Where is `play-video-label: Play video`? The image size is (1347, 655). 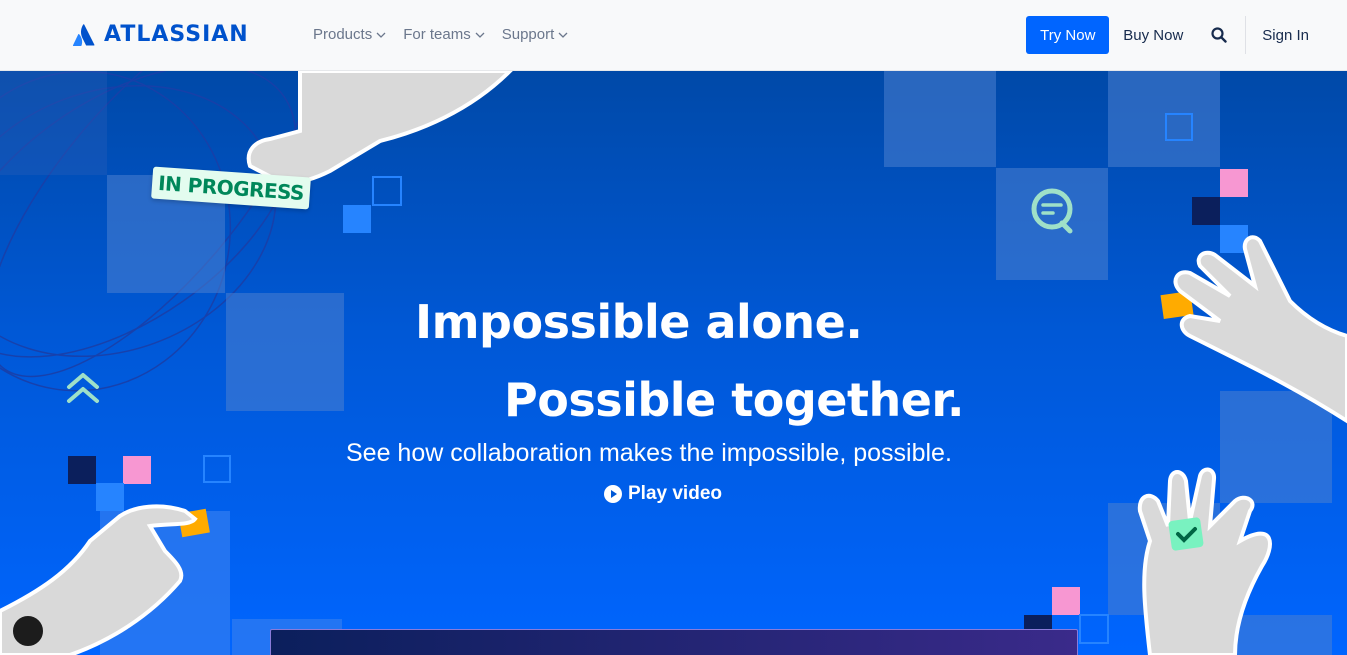 play-video-label: Play video is located at coordinates (675, 493).